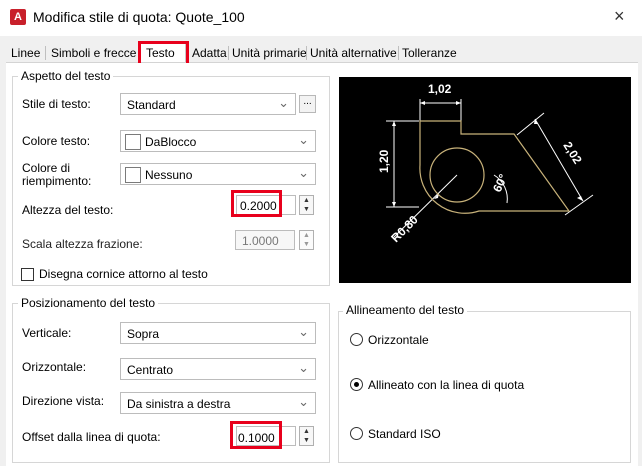 The height and width of the screenshot is (466, 642). Describe the element at coordinates (356, 339) in the screenshot. I see `radio-orizzontale` at that location.